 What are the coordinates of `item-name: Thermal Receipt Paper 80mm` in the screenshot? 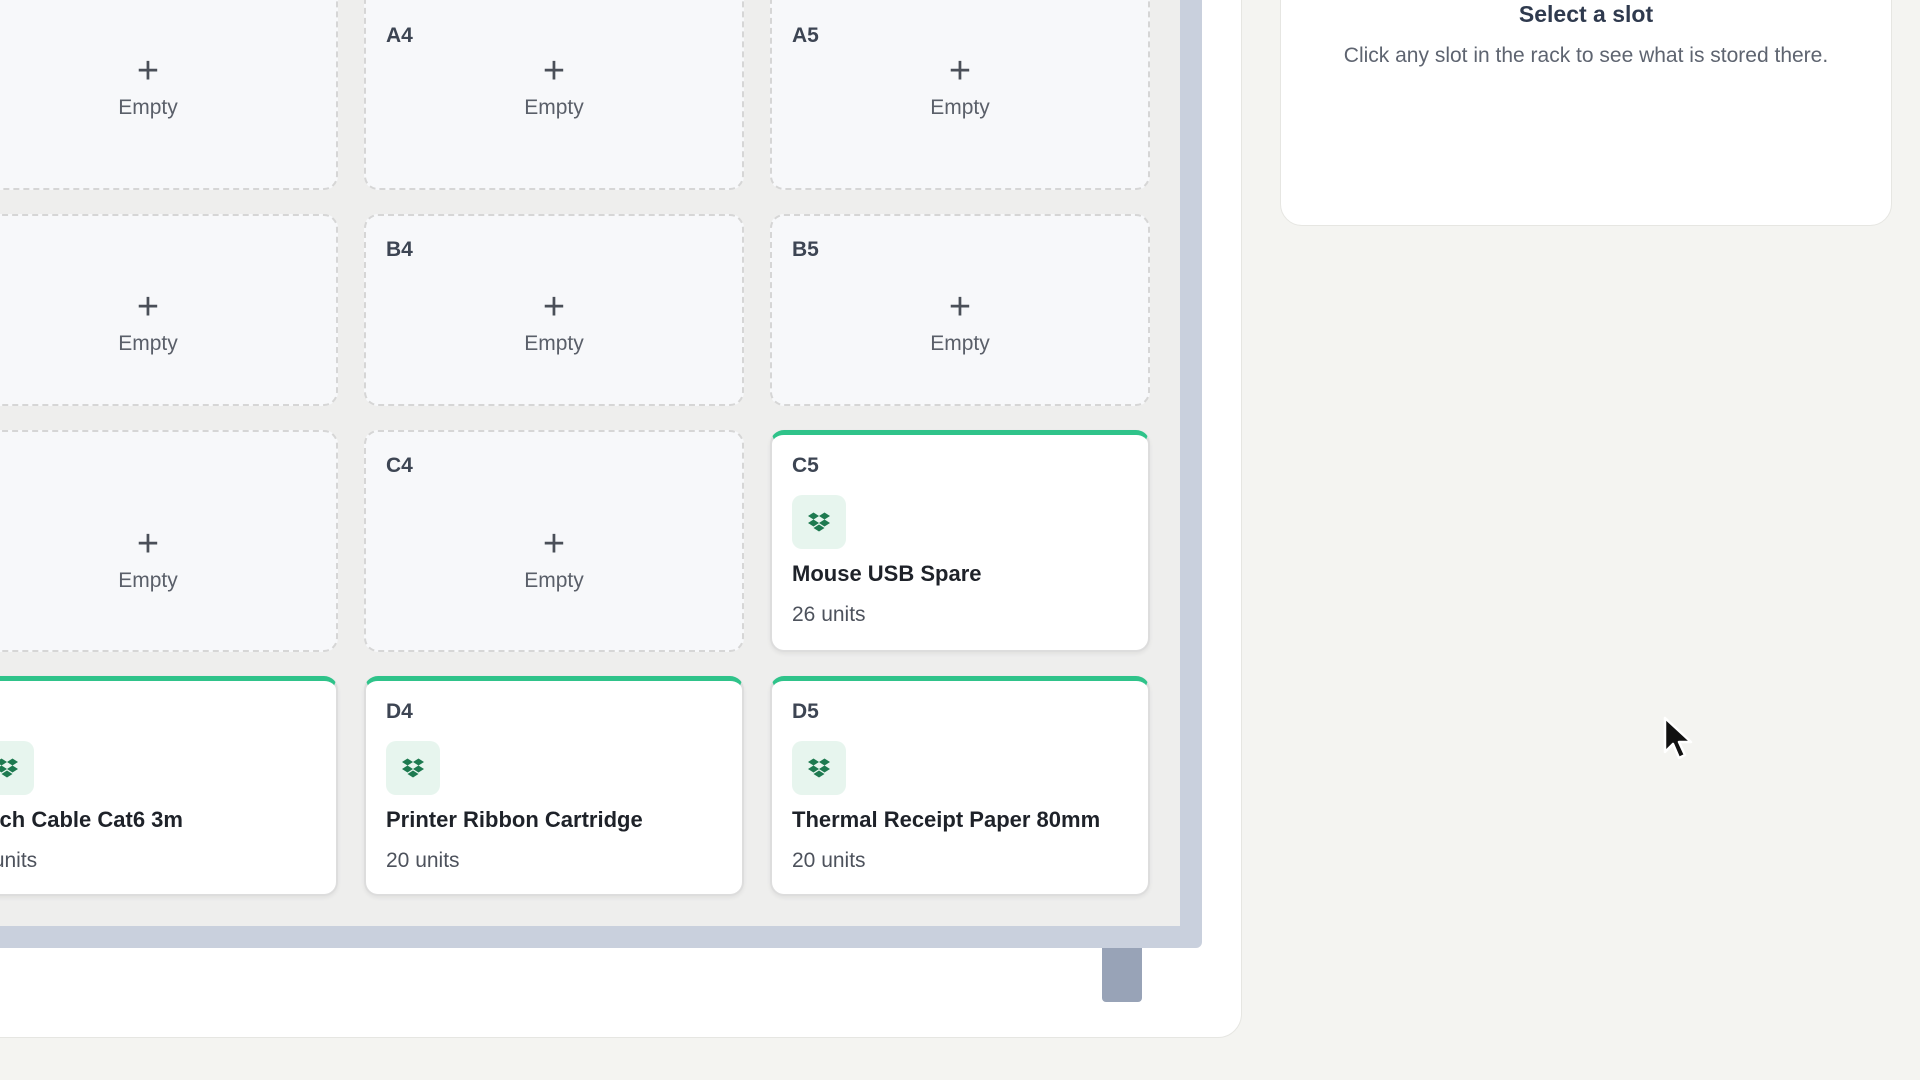 It's located at (946, 819).